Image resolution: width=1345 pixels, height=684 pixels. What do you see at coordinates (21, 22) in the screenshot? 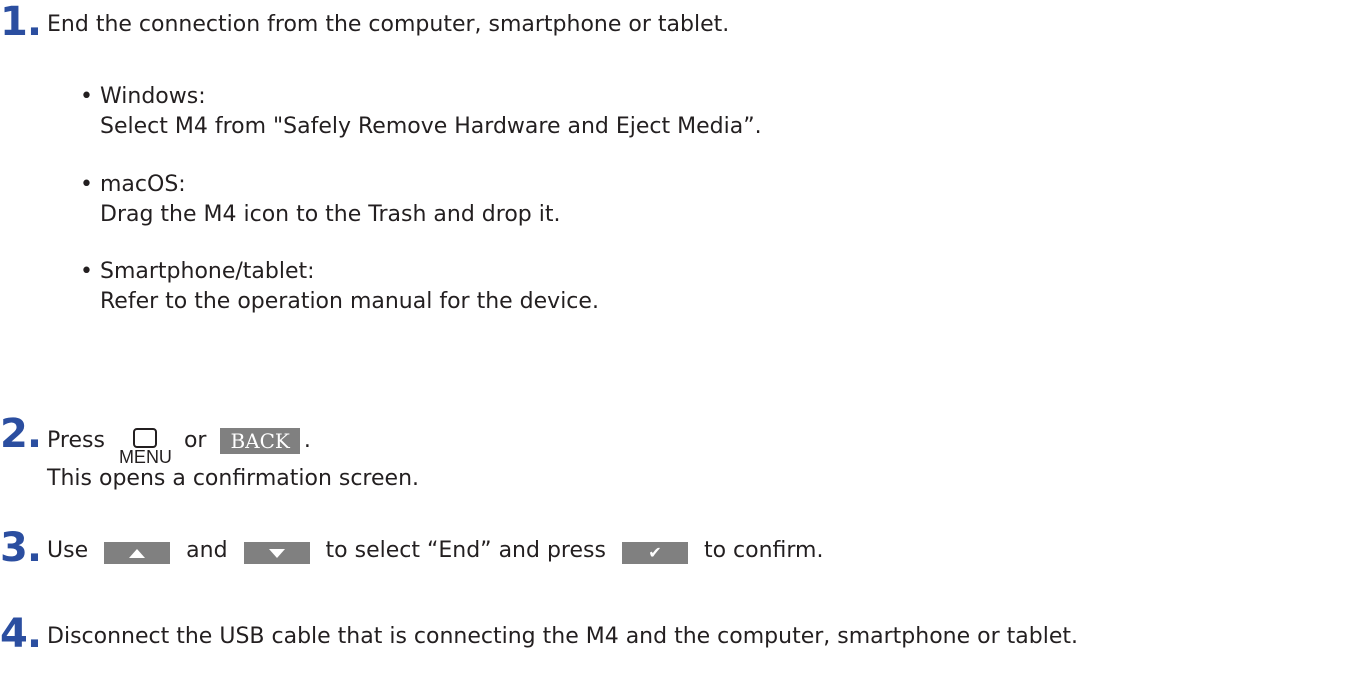
I see `step-number: 1.` at bounding box center [21, 22].